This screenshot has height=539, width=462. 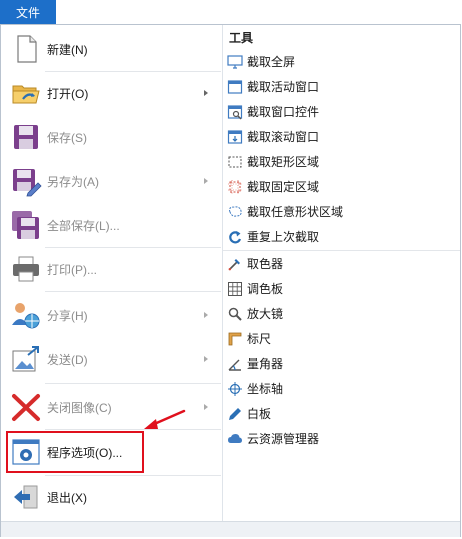 What do you see at coordinates (111, 181) in the screenshot?
I see `save-as-item: 另存为(A)` at bounding box center [111, 181].